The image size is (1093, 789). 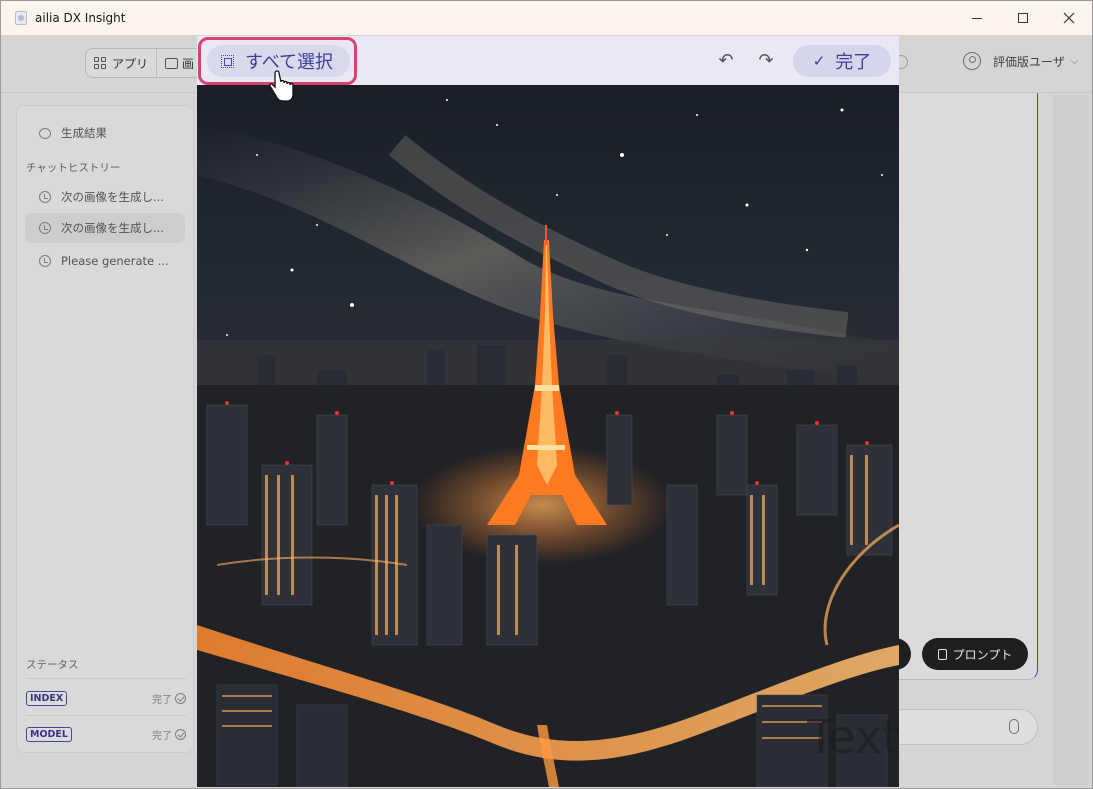 What do you see at coordinates (45, 133) in the screenshot?
I see `chat-bubble-icon` at bounding box center [45, 133].